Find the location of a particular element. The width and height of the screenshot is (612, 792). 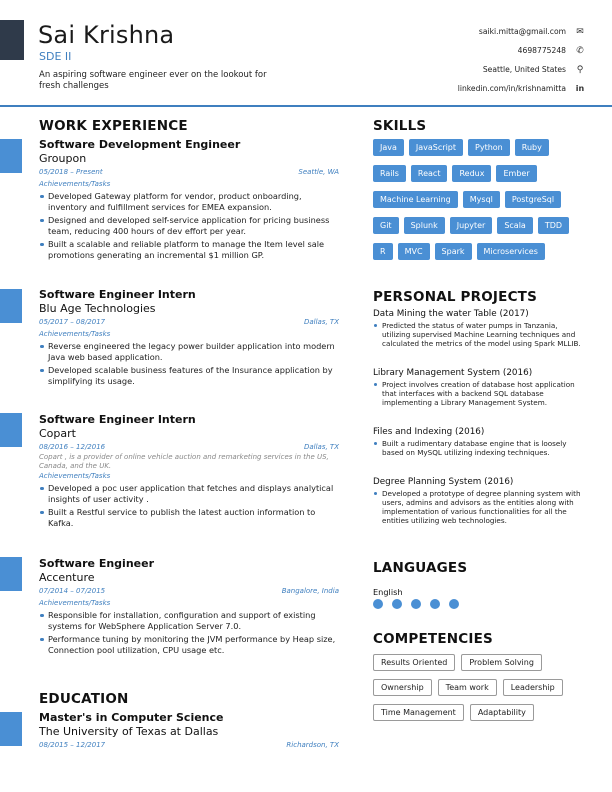

contact-email: saiki.mitta@gmail.com ✉ is located at coordinates (476, 31).